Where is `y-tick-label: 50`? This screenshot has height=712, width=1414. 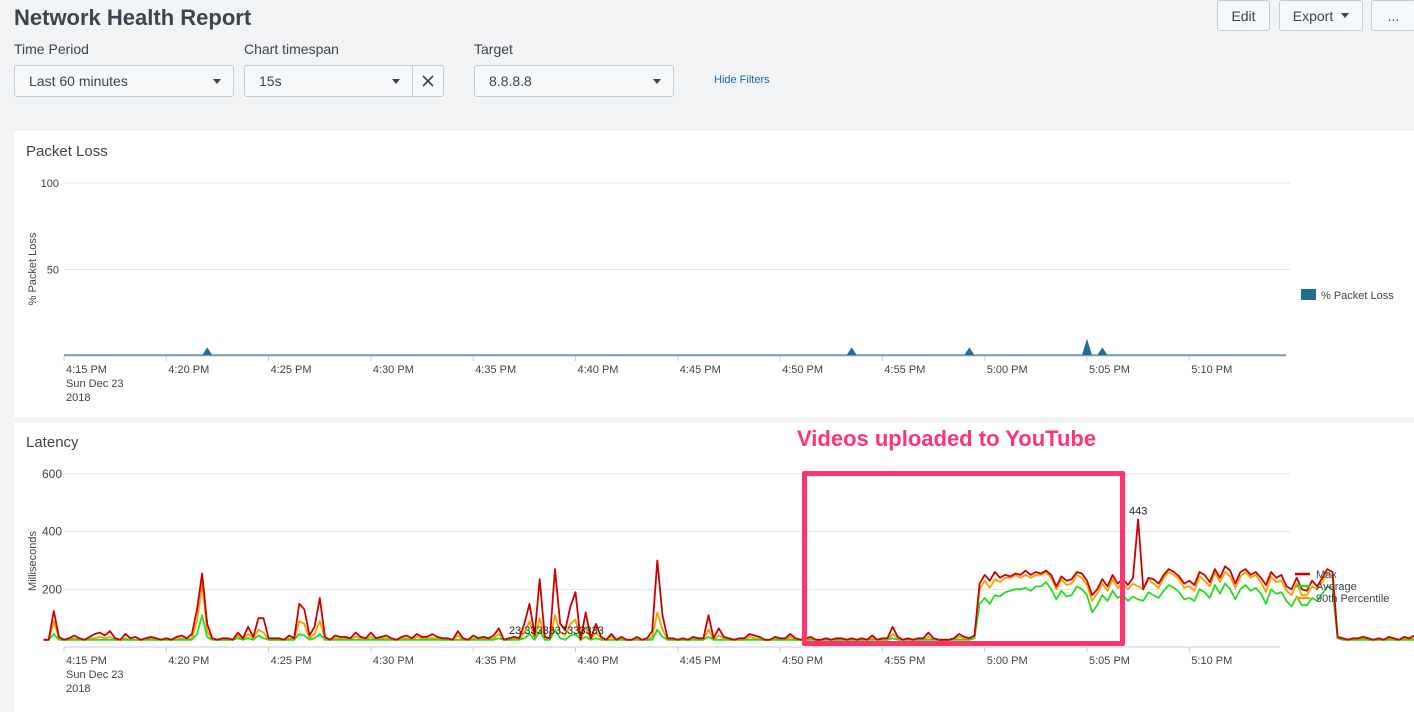
y-tick-label: 50 is located at coordinates (53, 271).